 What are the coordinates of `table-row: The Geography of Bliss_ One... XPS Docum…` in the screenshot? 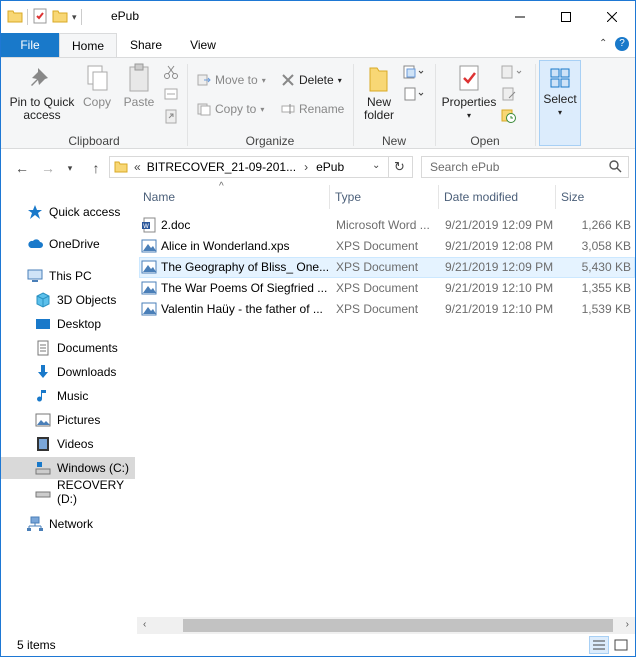 It's located at (387, 267).